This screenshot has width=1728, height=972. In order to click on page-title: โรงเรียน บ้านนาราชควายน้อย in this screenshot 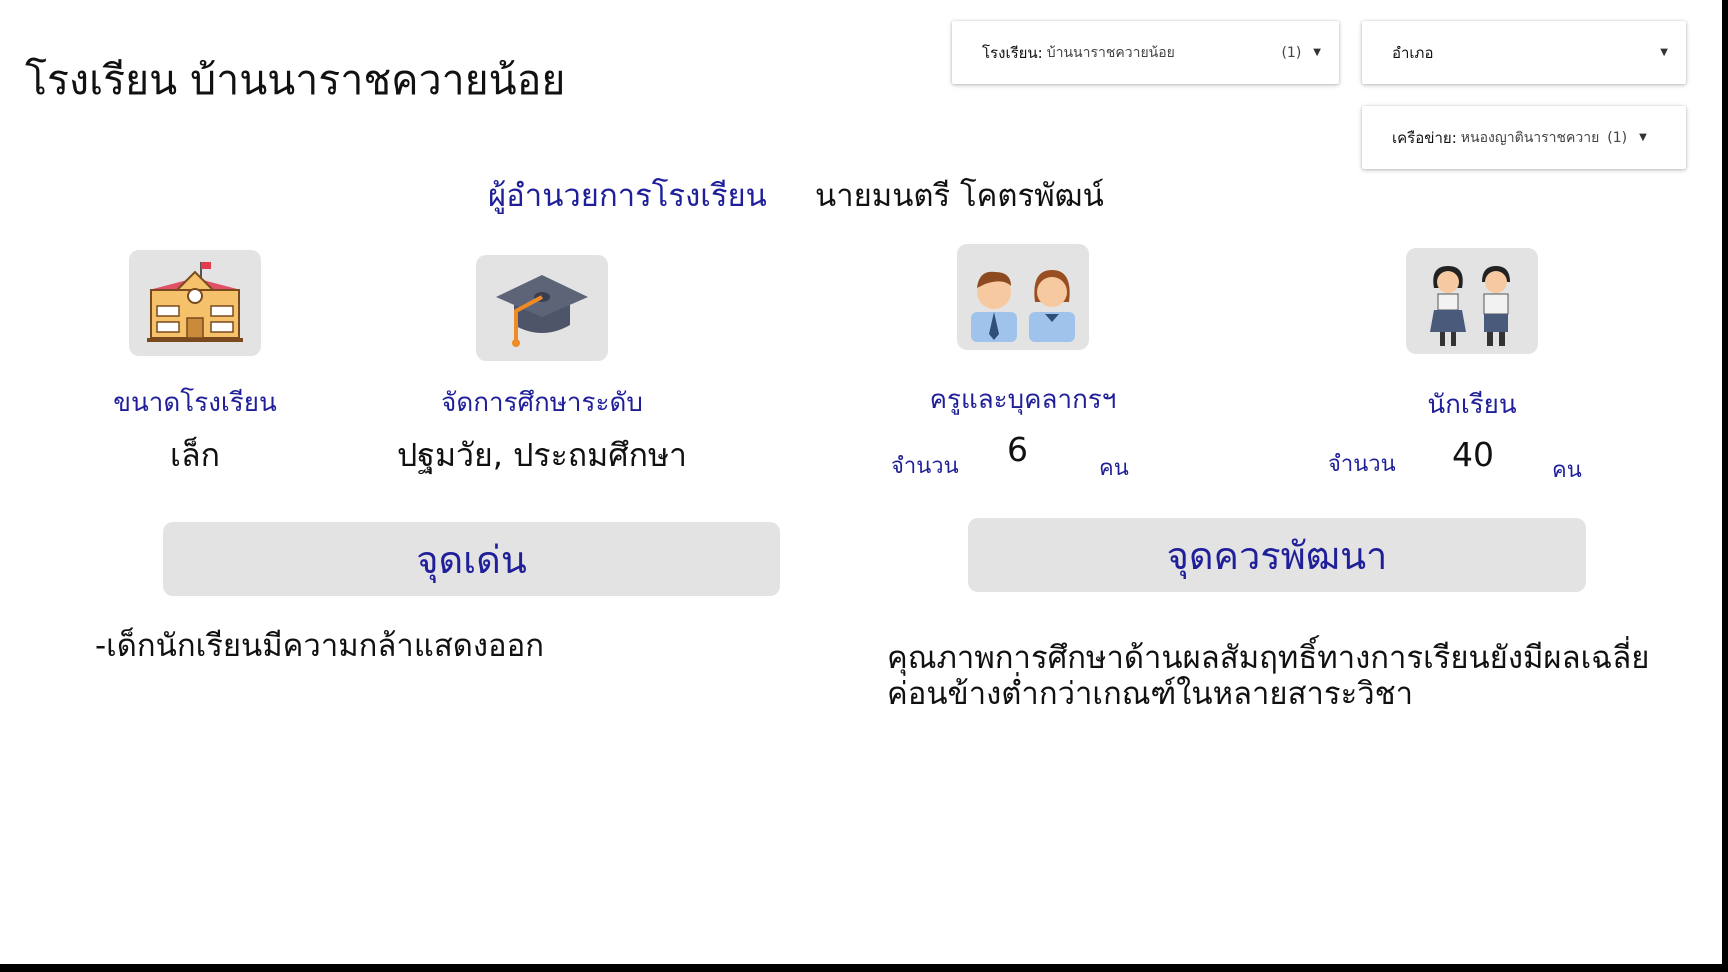, I will do `click(295, 80)`.